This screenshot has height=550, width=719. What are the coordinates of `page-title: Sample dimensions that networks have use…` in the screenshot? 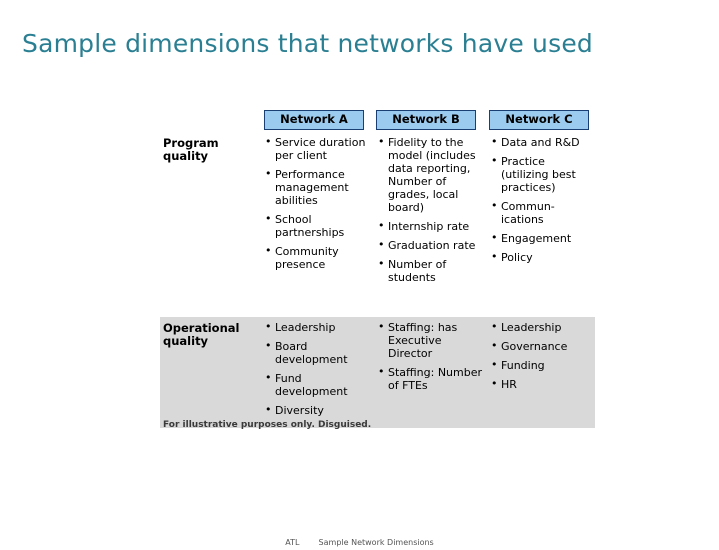 It's located at (307, 43).